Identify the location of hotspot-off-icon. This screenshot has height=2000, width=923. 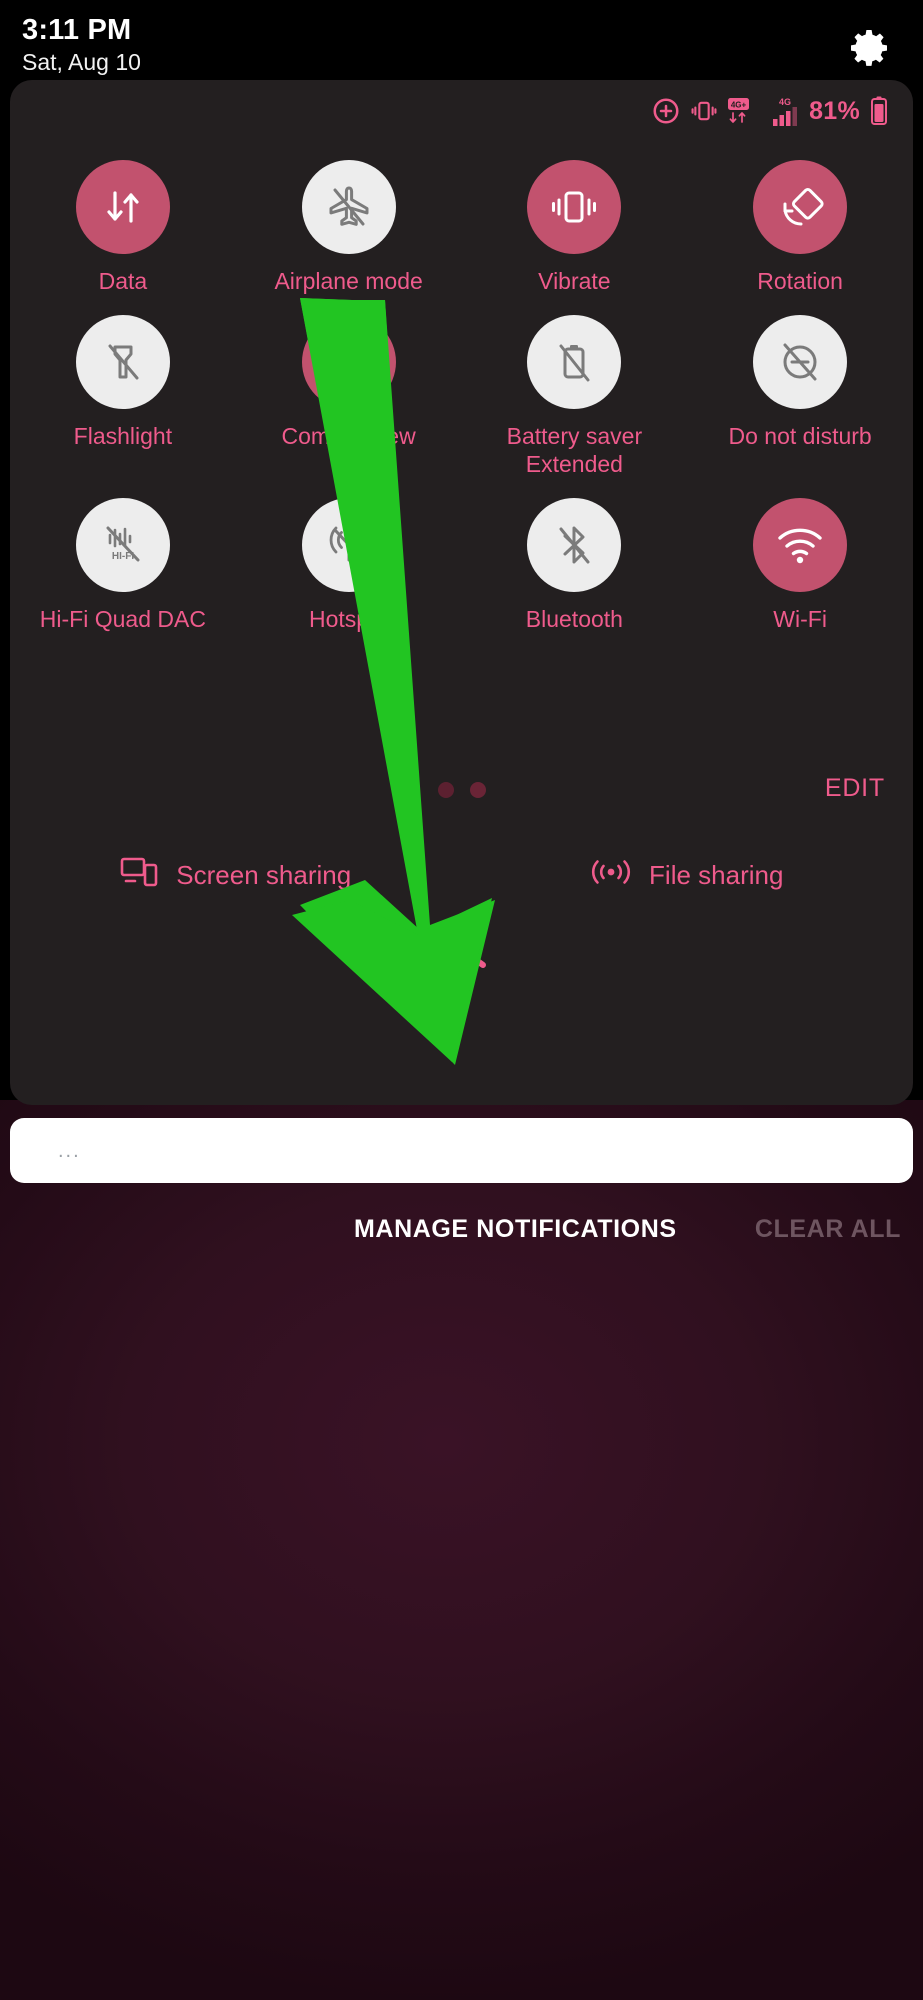
(348, 545).